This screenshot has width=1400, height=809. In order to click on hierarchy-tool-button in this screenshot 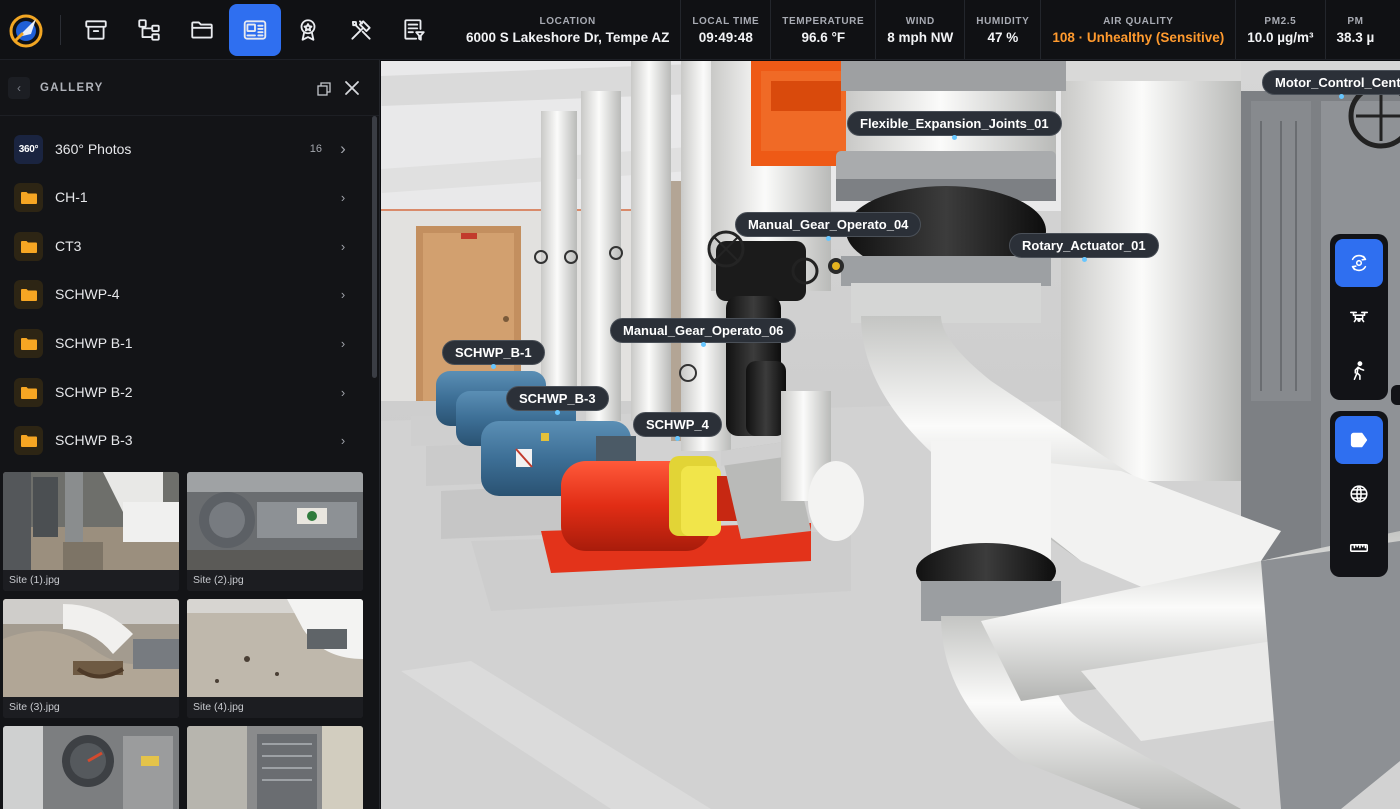, I will do `click(149, 30)`.